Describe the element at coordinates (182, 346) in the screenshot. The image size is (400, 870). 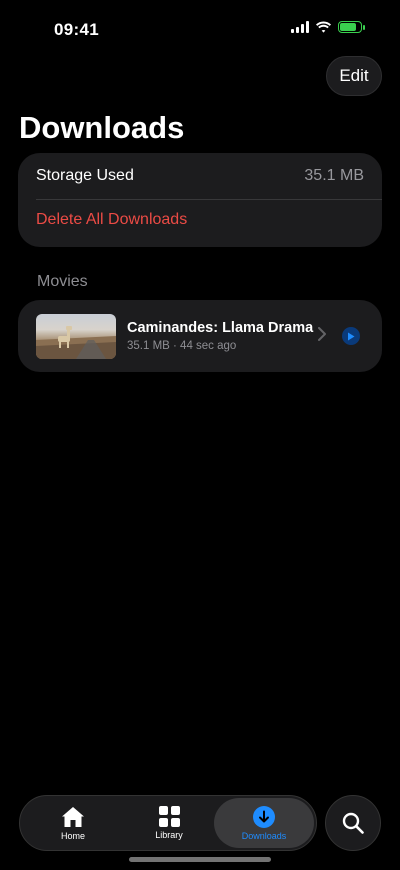
I see `movie-meta: 35.1 MB · 44 sec ago` at that location.